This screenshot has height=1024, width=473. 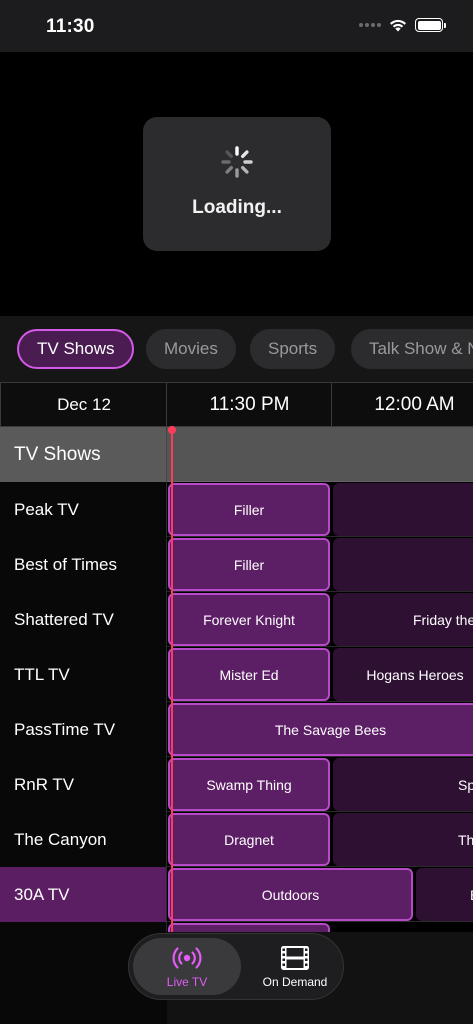 I want to click on status-icons, so click(x=402, y=25).